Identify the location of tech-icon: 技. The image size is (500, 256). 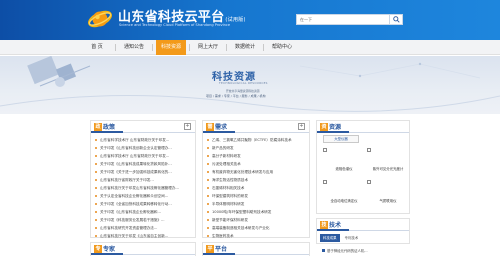
(324, 224).